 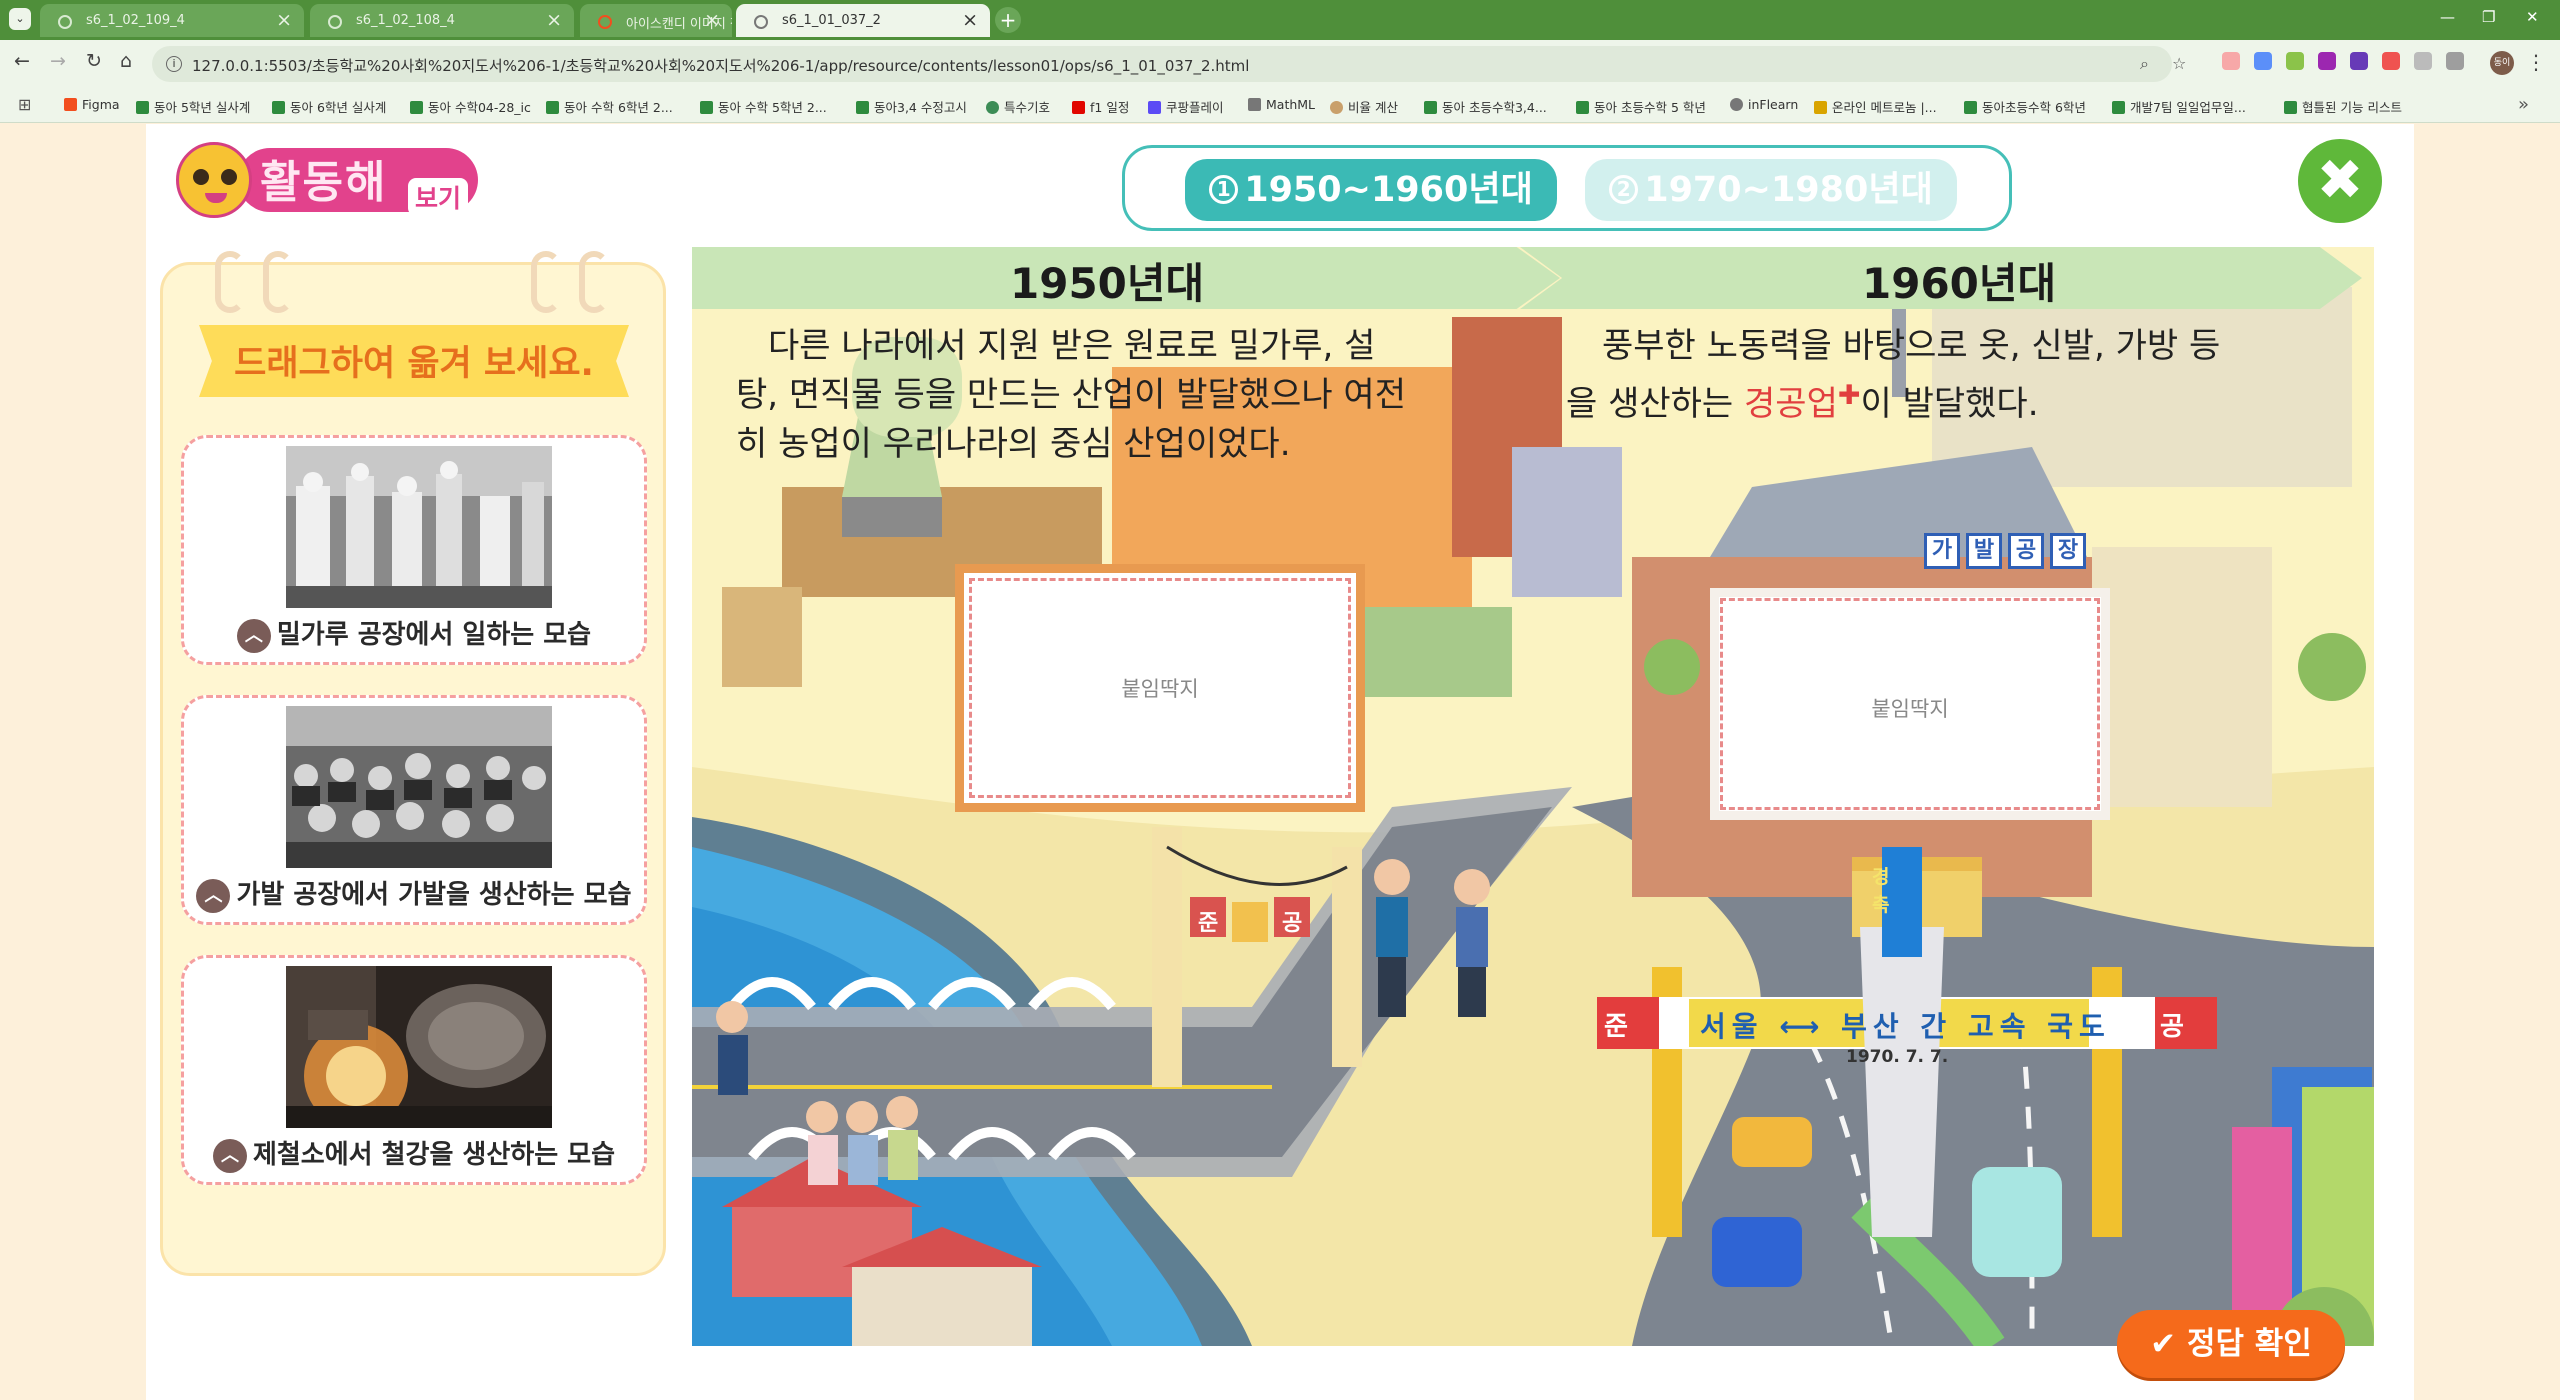 What do you see at coordinates (1773, 104) in the screenshot?
I see `bookmark-label: inFlearn` at bounding box center [1773, 104].